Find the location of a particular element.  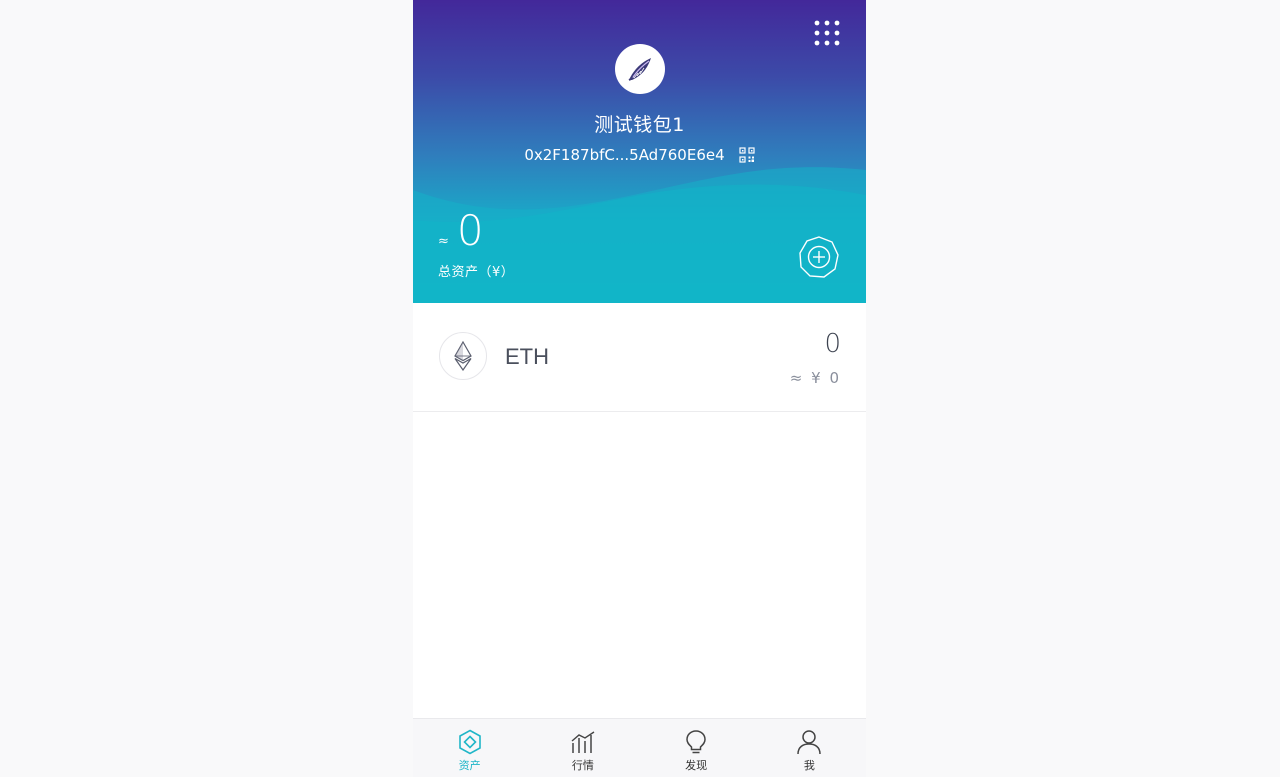

approx-sign: ≈ is located at coordinates (443, 241).